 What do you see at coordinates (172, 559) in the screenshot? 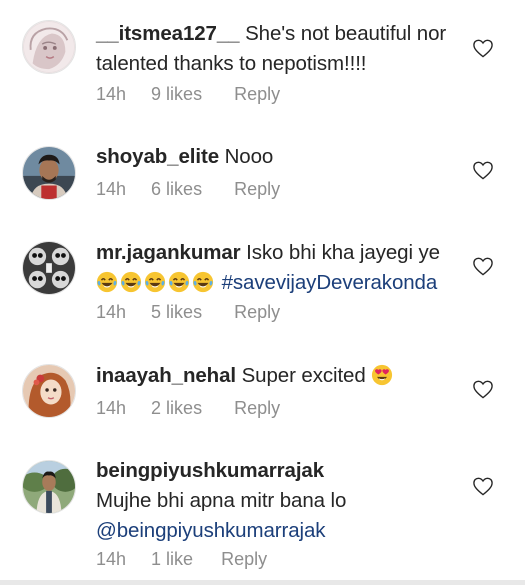
I see `comment-likes: 1 like` at bounding box center [172, 559].